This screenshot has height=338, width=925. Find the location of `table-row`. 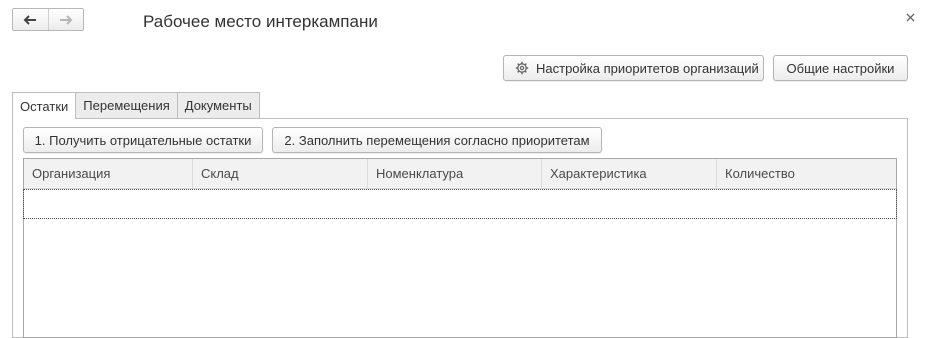

table-row is located at coordinates (460, 204).